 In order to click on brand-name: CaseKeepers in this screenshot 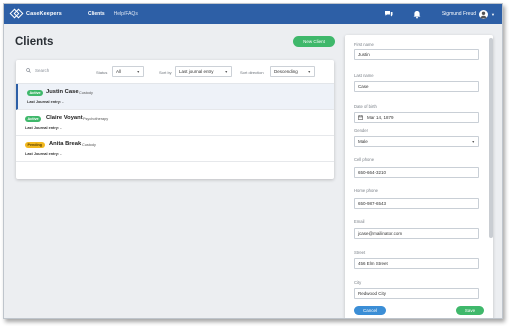, I will do `click(44, 14)`.